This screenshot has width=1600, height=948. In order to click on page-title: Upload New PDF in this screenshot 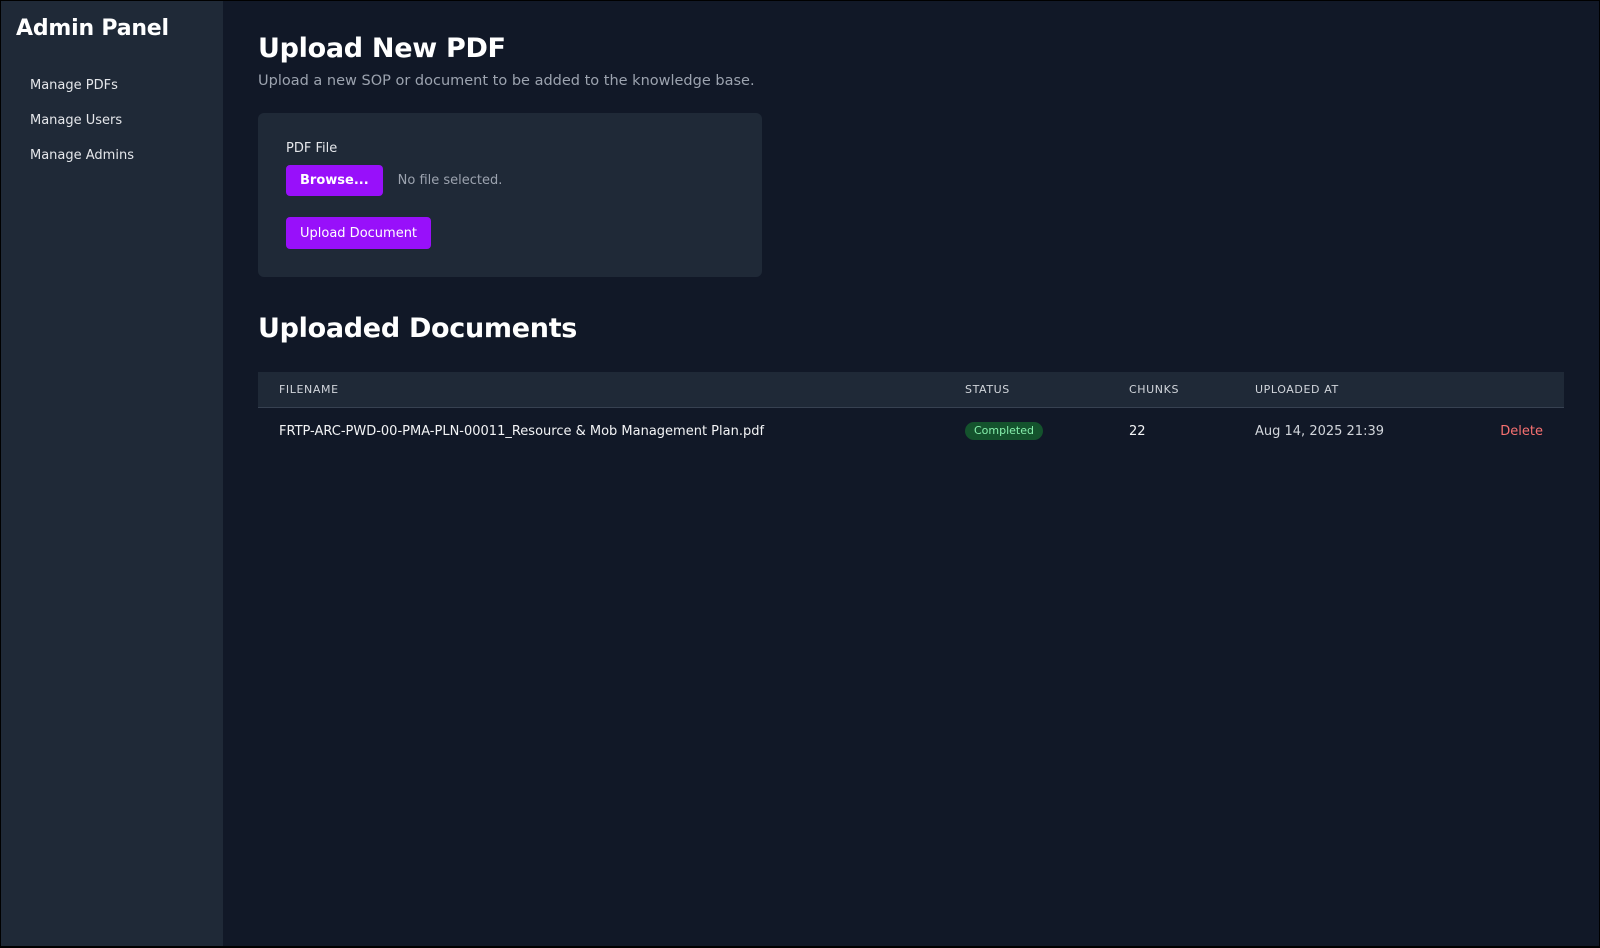, I will do `click(382, 48)`.